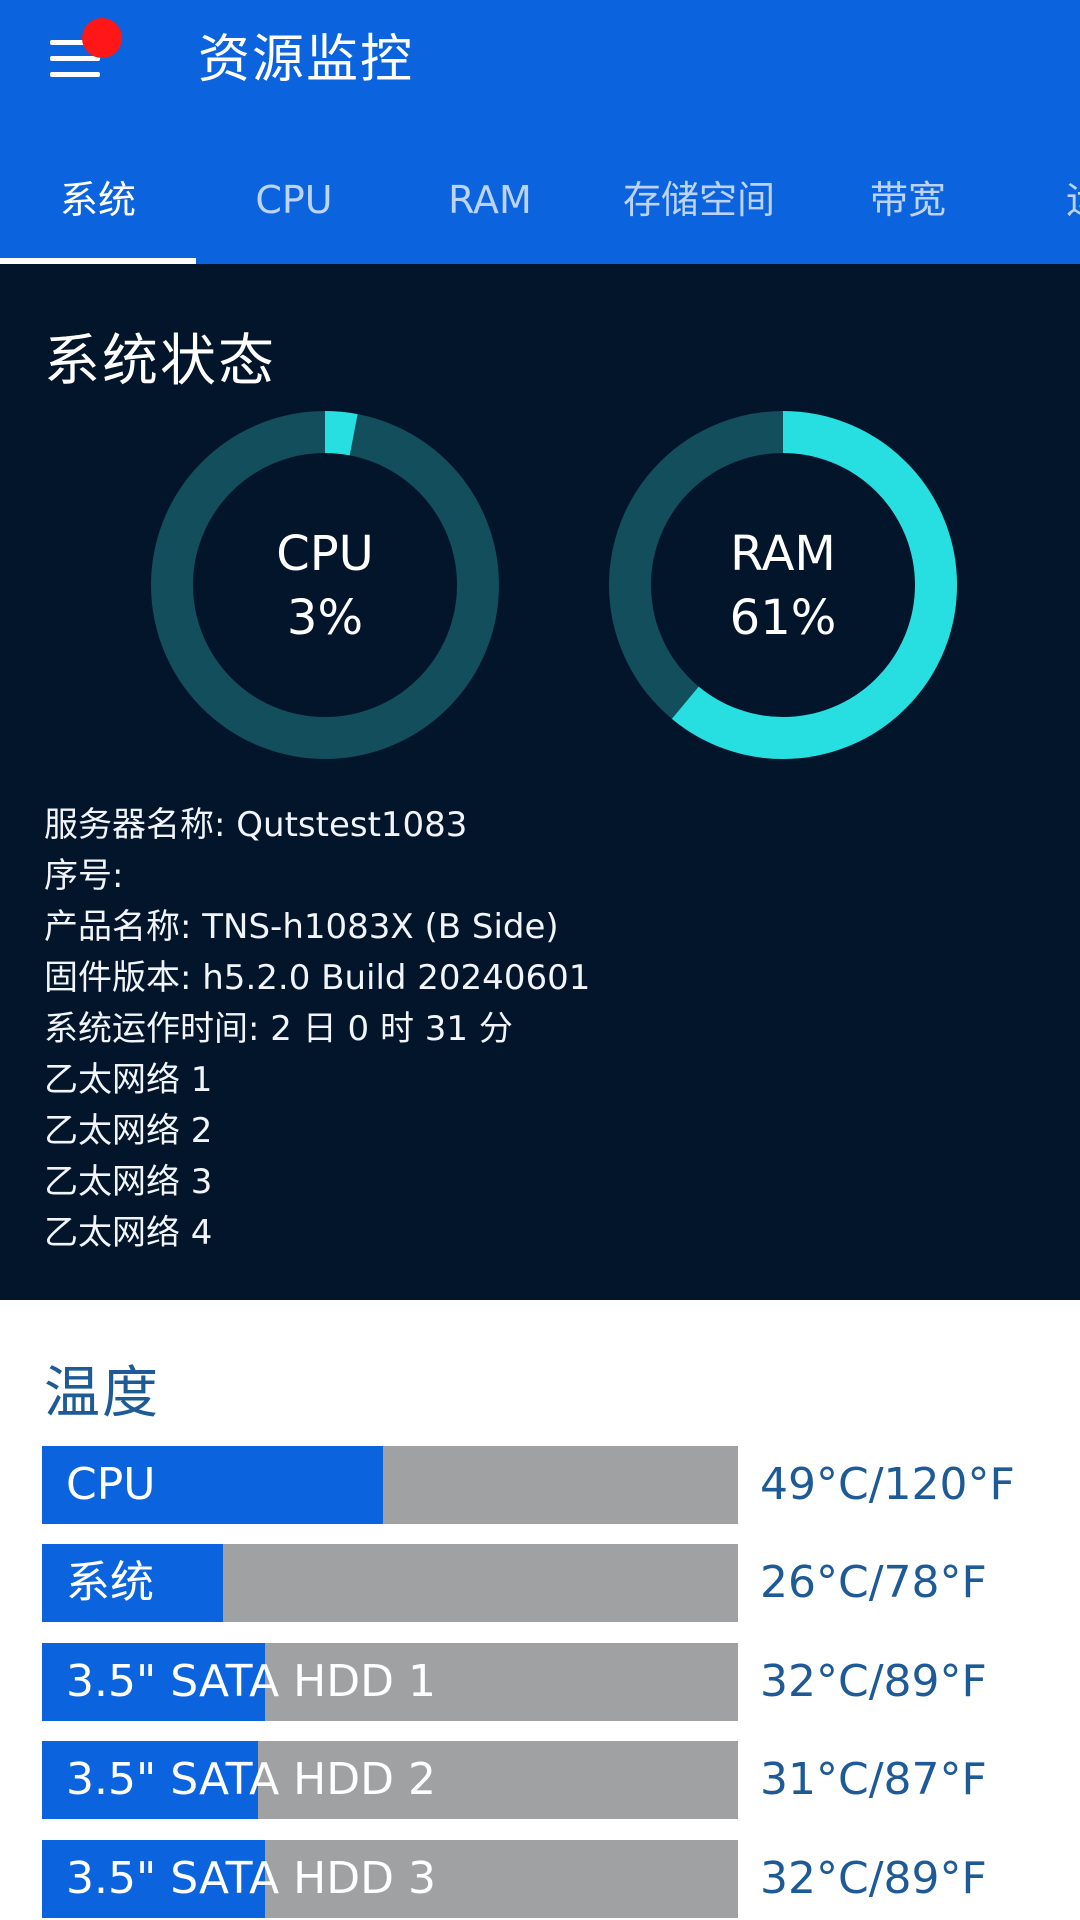 The width and height of the screenshot is (1080, 1920). Describe the element at coordinates (102, 38) in the screenshot. I see `notification-dot` at that location.